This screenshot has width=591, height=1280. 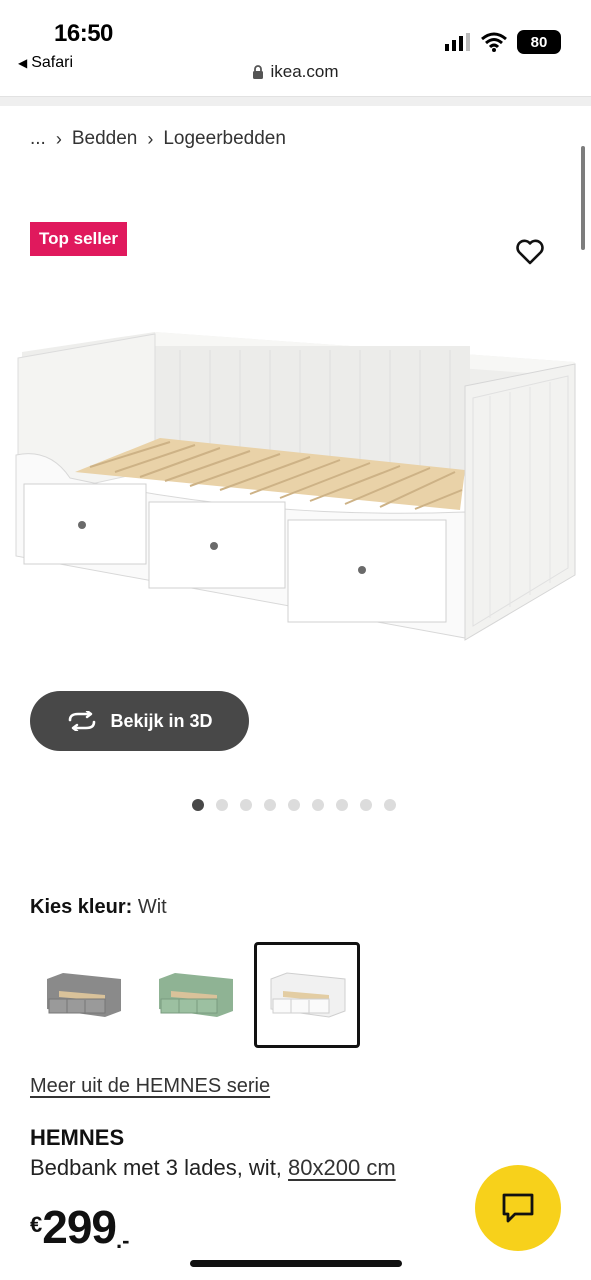 I want to click on breadcrumb-item-logeerbedden: Logeerbedden, so click(x=224, y=139).